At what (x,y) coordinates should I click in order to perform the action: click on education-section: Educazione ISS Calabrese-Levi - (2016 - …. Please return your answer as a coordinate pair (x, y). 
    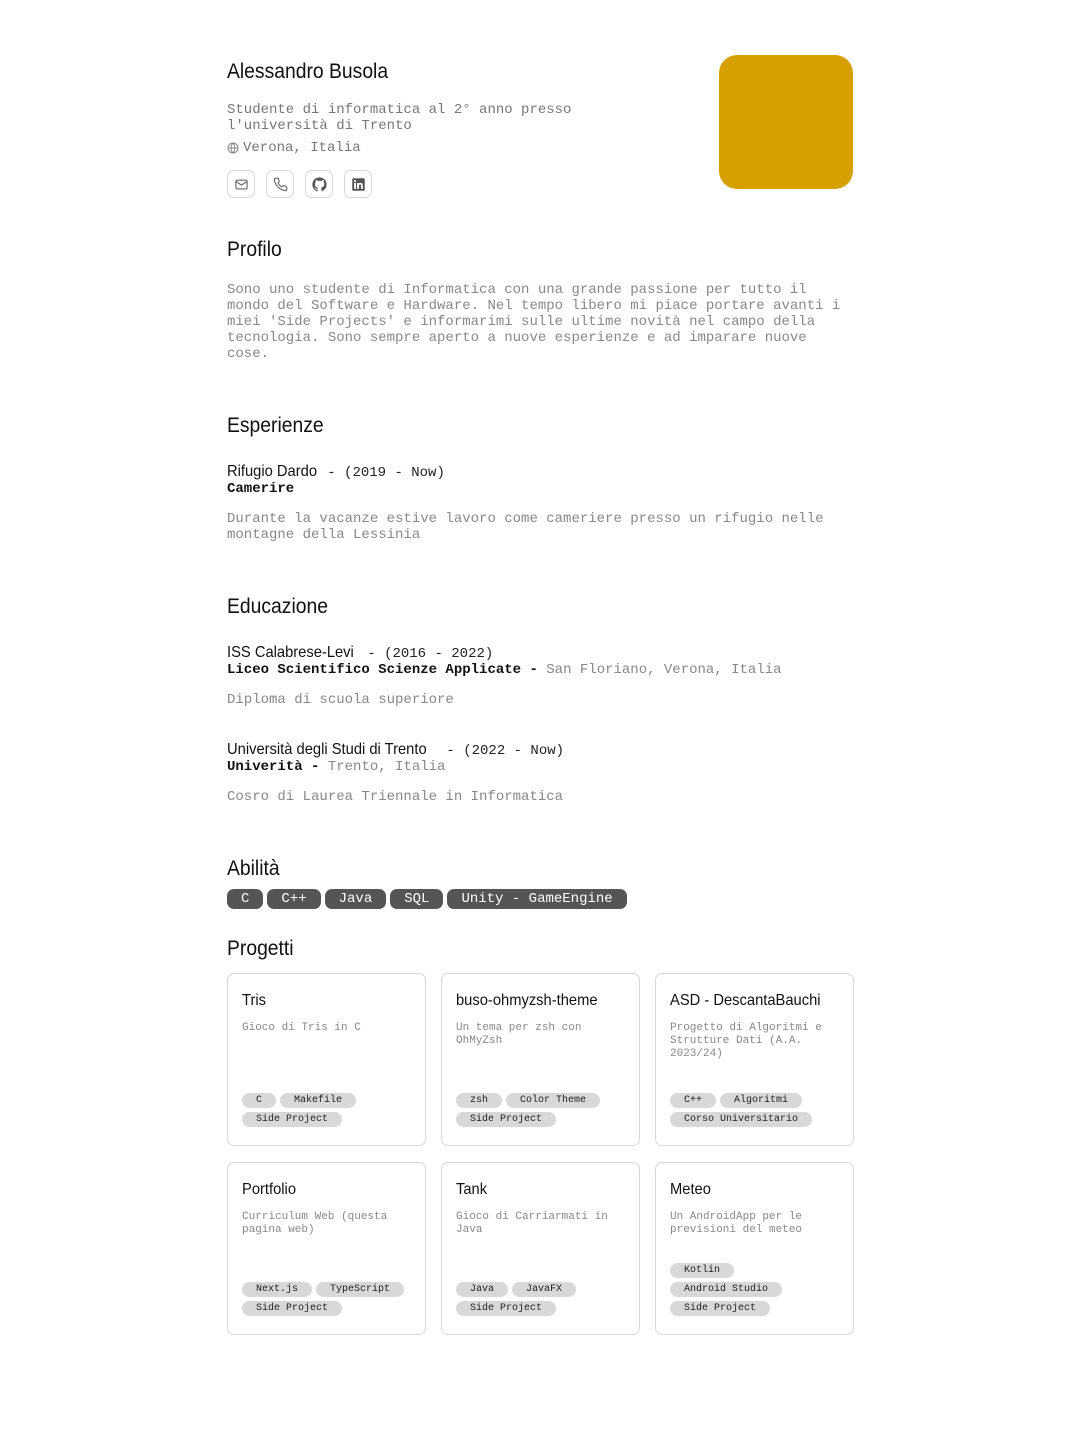
    Looking at the image, I should click on (540, 699).